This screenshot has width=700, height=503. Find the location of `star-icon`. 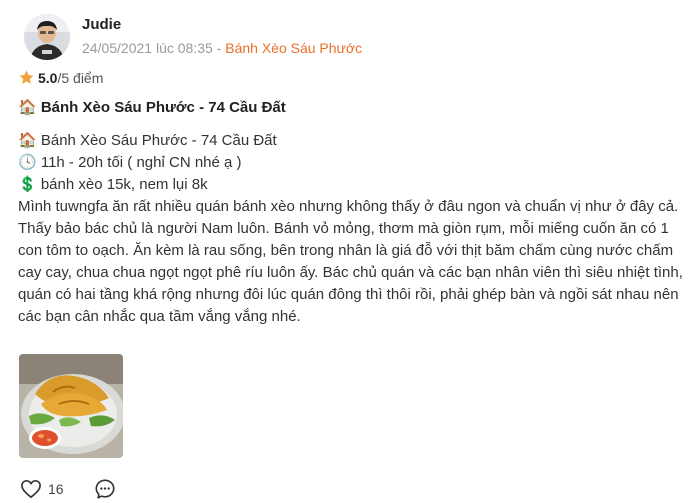

star-icon is located at coordinates (26, 77).